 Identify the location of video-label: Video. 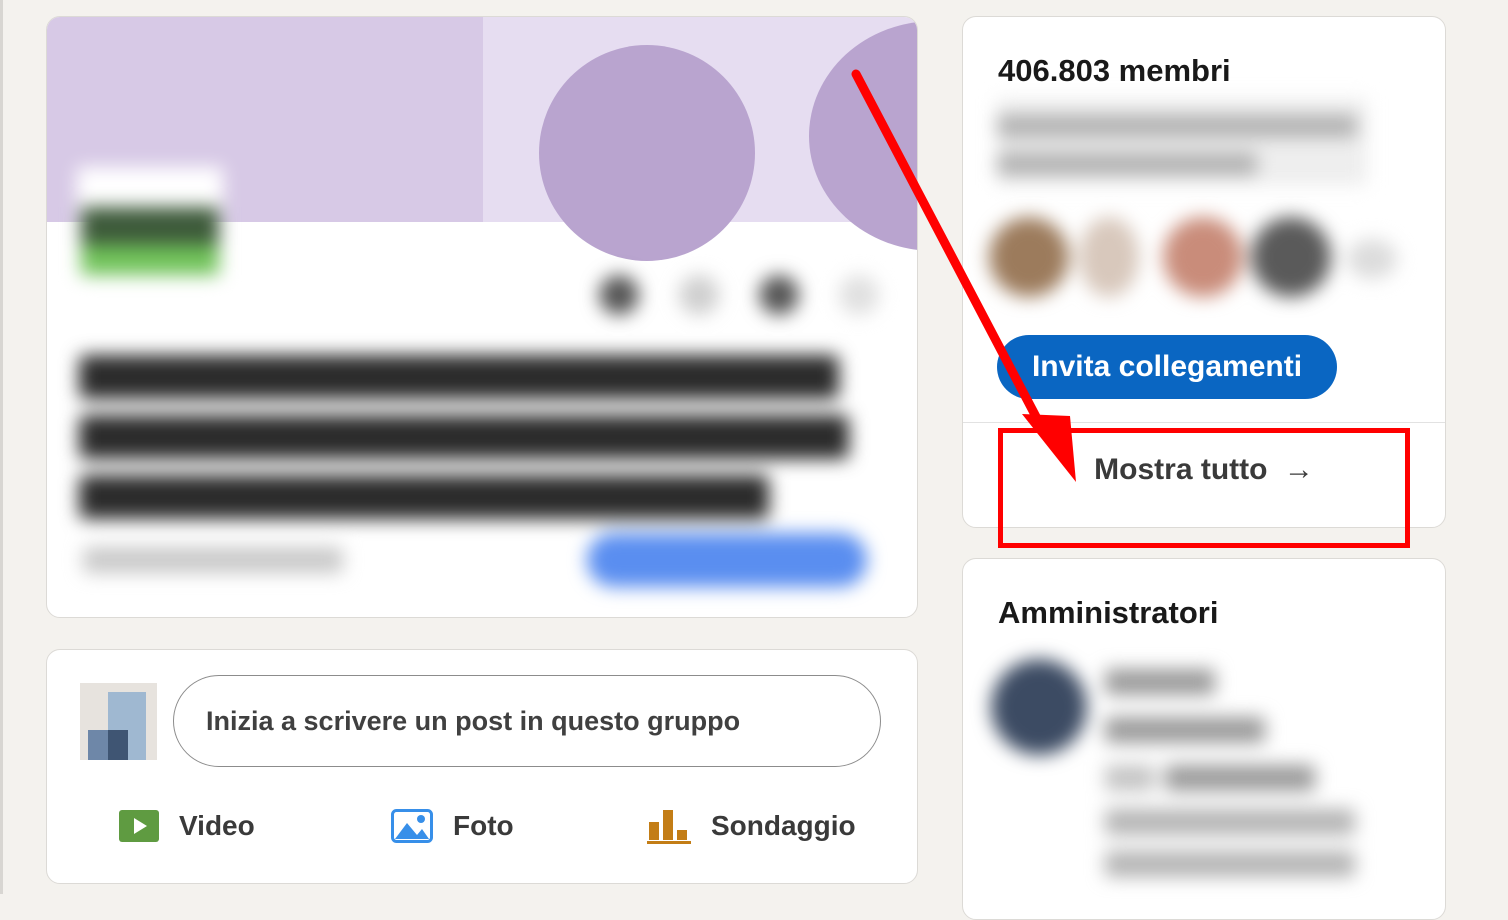
(217, 825).